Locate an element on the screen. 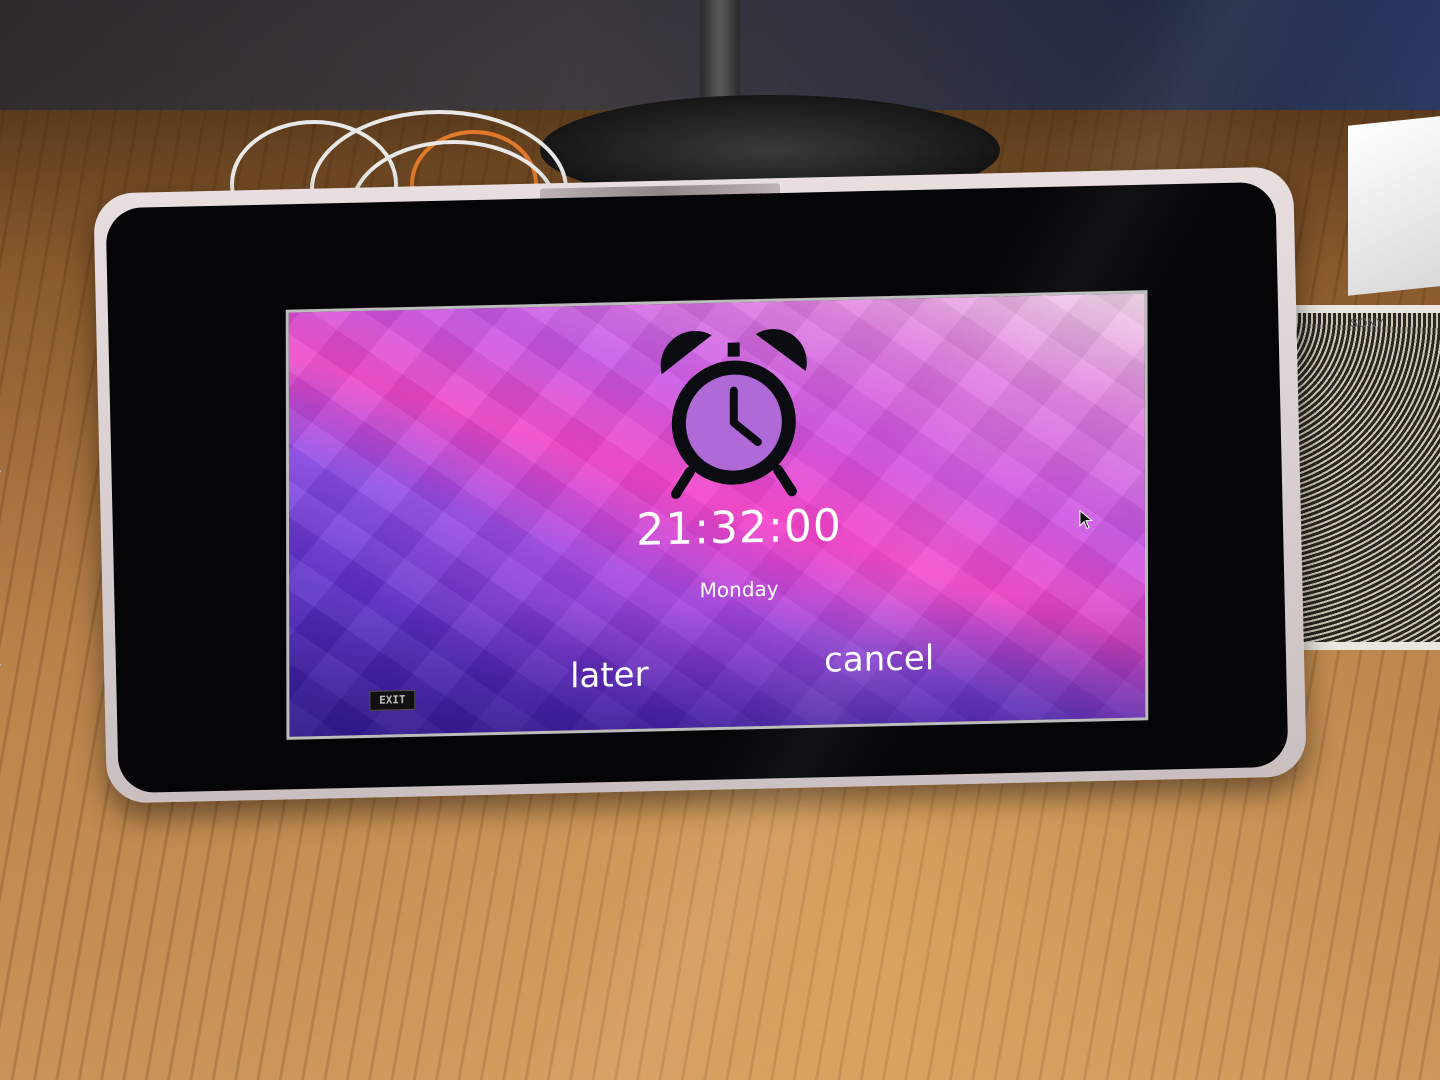 The width and height of the screenshot is (1440, 1080). alarm-clock-icon is located at coordinates (733, 414).